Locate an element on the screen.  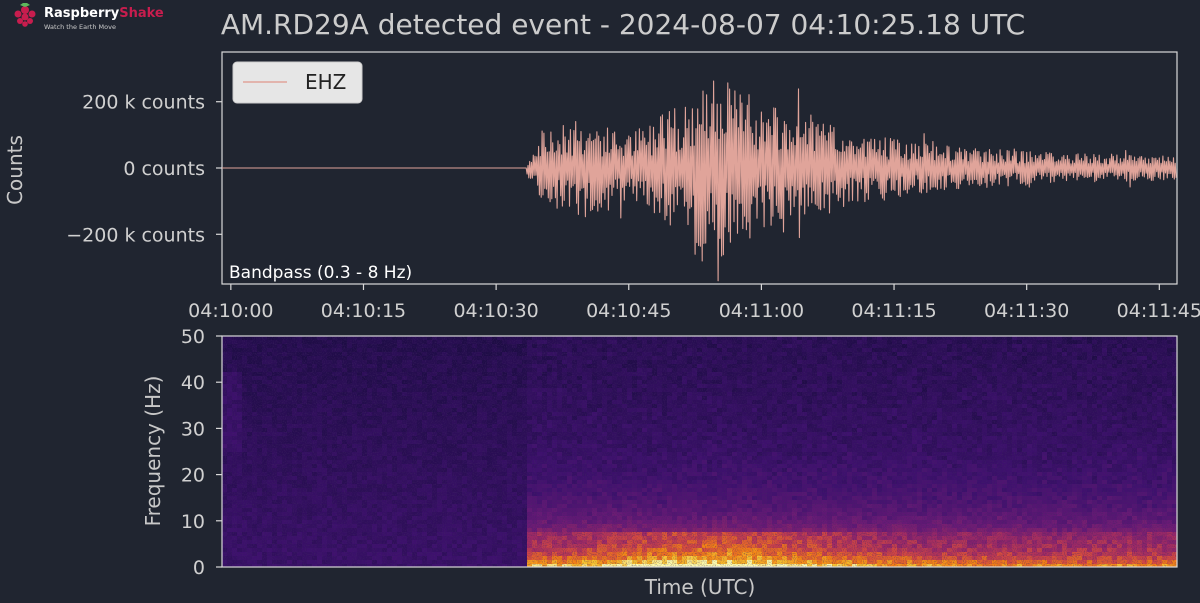
waveform-xtick-label: 04:11:30 is located at coordinates (1026, 311).